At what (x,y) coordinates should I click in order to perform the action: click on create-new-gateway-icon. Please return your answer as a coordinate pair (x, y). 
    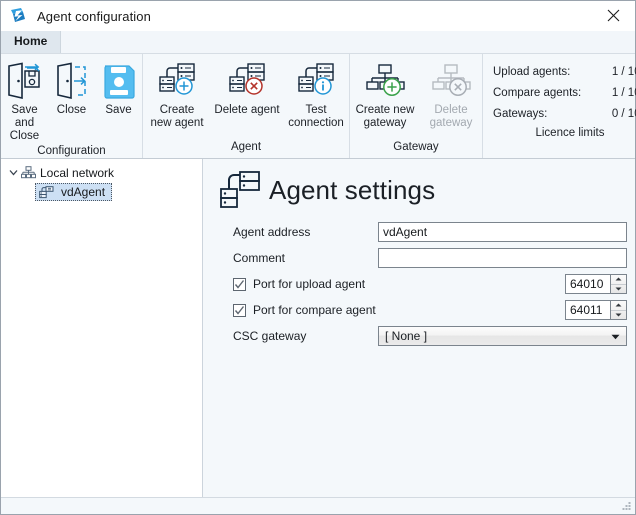
    Looking at the image, I should click on (385, 81).